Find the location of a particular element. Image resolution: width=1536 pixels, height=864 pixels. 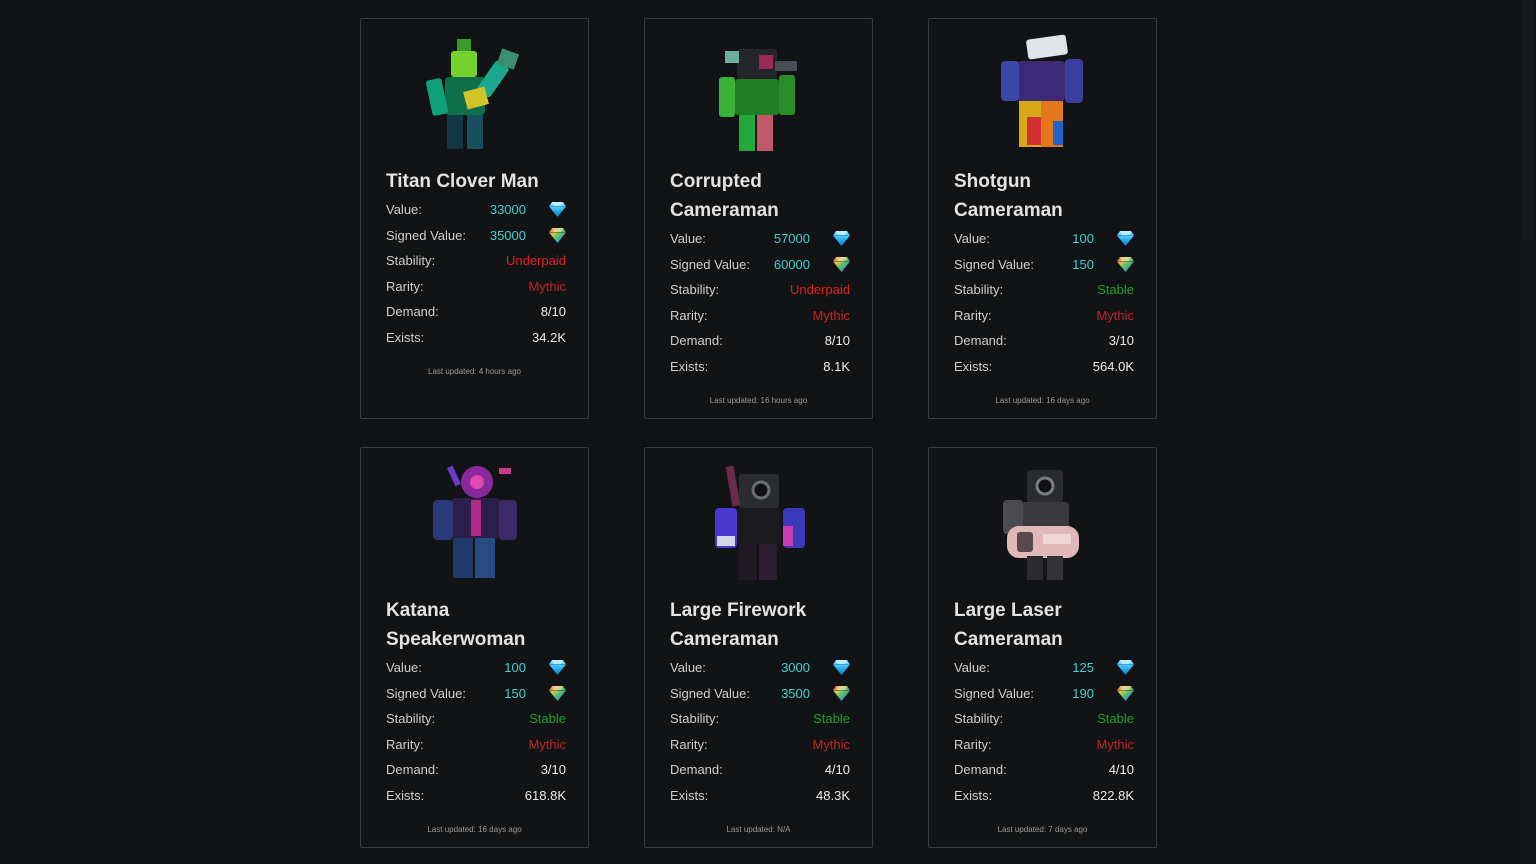

signed-value-row: Signed Value: 35000 is located at coordinates (476, 236).